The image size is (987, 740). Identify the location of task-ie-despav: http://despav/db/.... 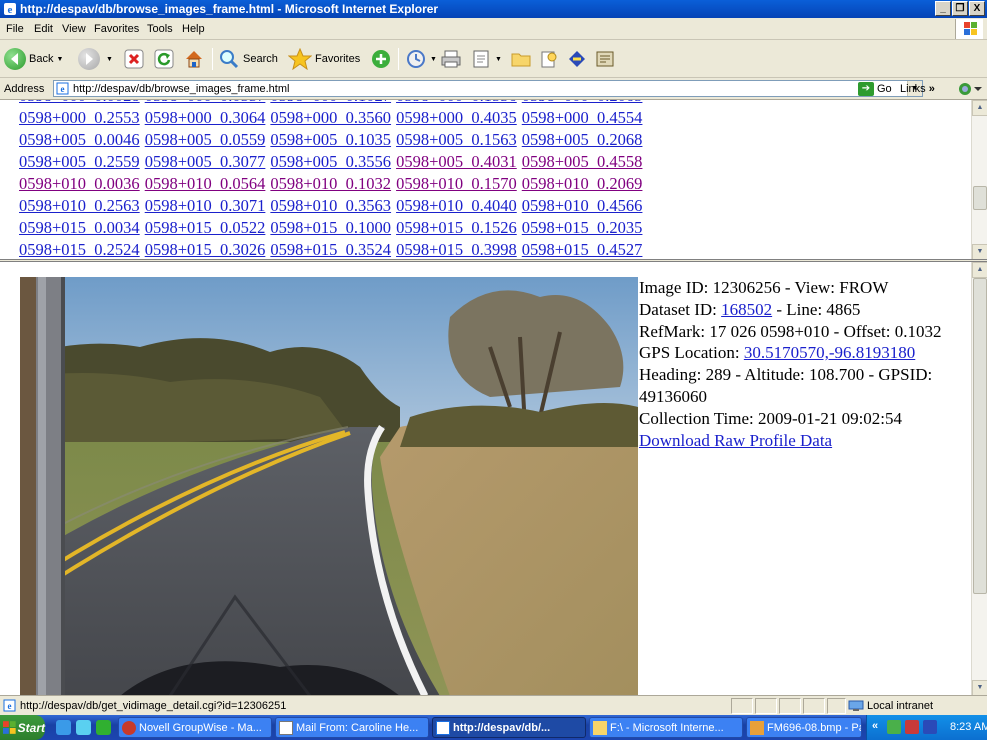
(509, 727).